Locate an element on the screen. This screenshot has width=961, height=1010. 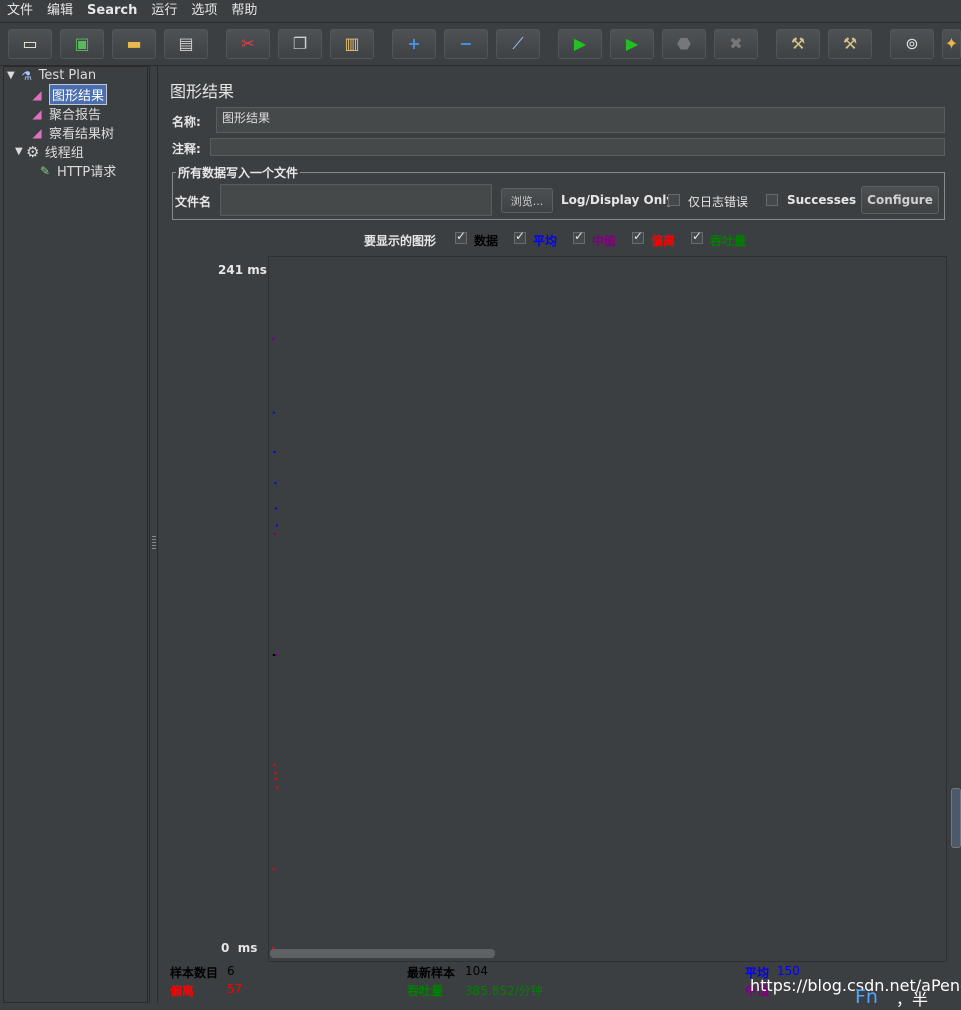
graph-plot is located at coordinates (275, 643).